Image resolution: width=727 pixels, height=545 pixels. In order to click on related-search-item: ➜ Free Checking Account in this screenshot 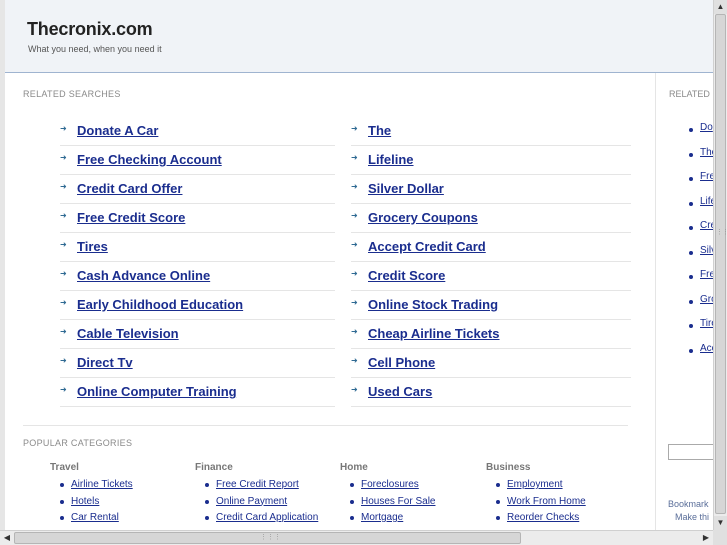, I will do `click(197, 160)`.